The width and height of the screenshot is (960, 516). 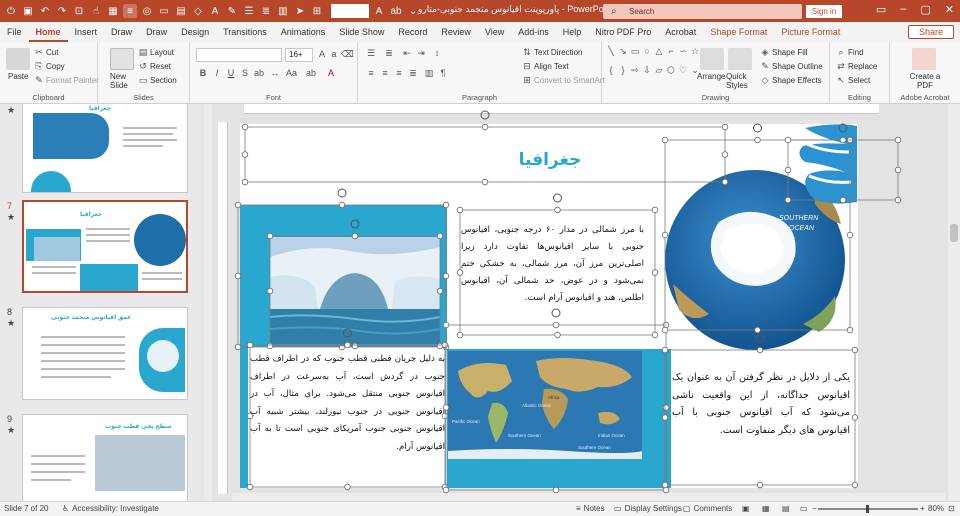 What do you see at coordinates (46, 52) in the screenshot?
I see `cut-button: ✂ Cut` at bounding box center [46, 52].